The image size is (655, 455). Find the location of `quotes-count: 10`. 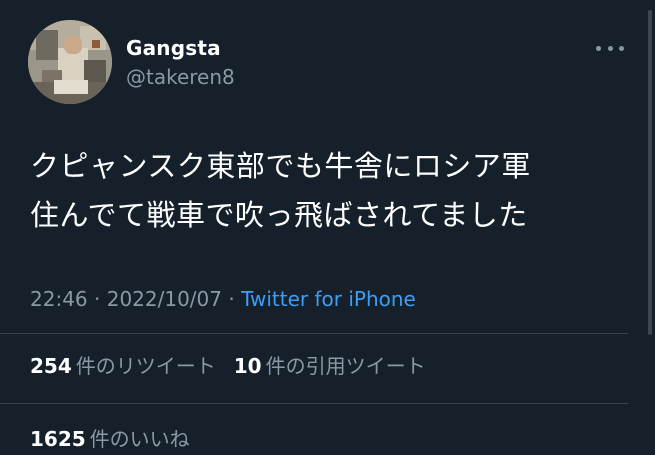

quotes-count: 10 is located at coordinates (247, 366).